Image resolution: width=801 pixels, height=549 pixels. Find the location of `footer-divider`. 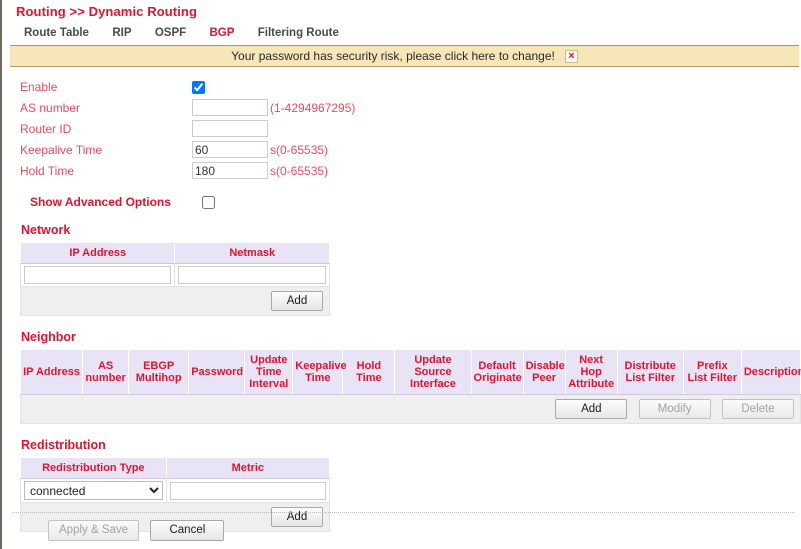

footer-divider is located at coordinates (403, 512).